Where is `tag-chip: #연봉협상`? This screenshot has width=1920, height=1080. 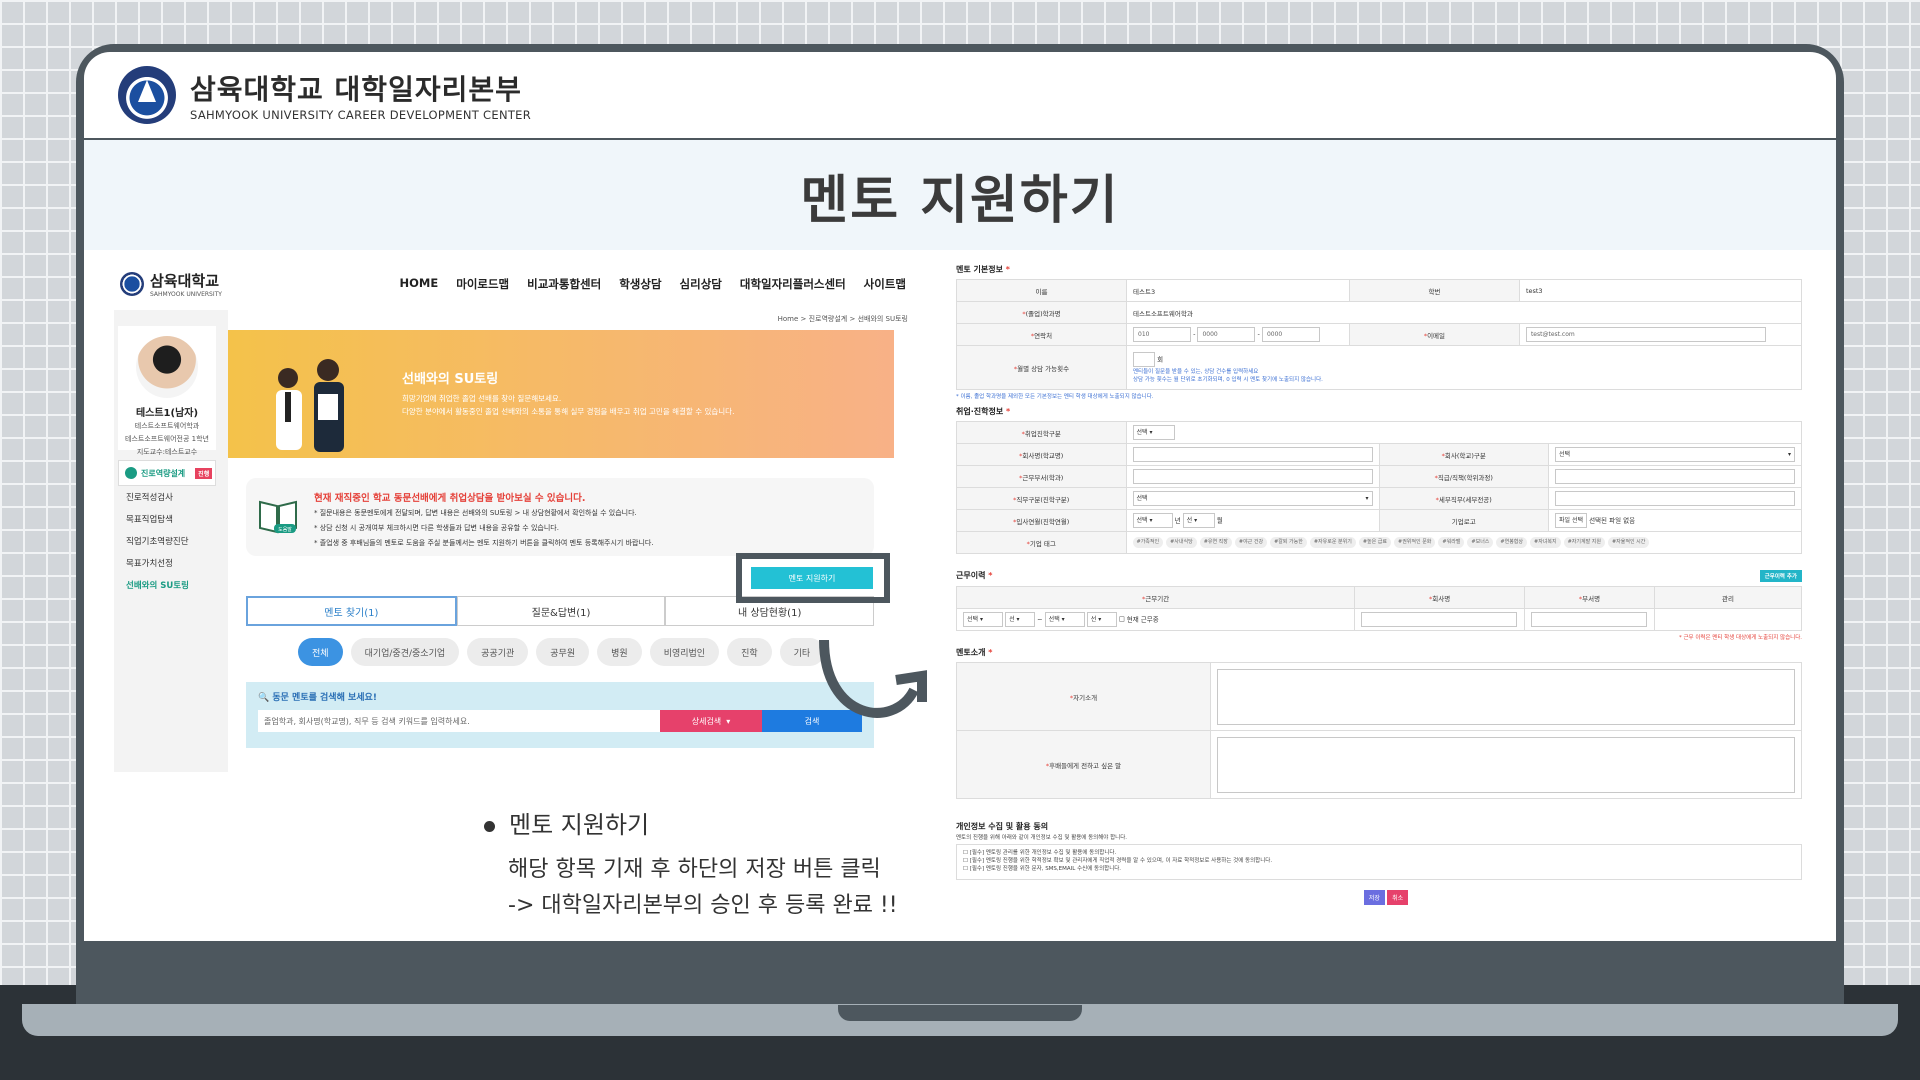 tag-chip: #연봉협상 is located at coordinates (1511, 542).